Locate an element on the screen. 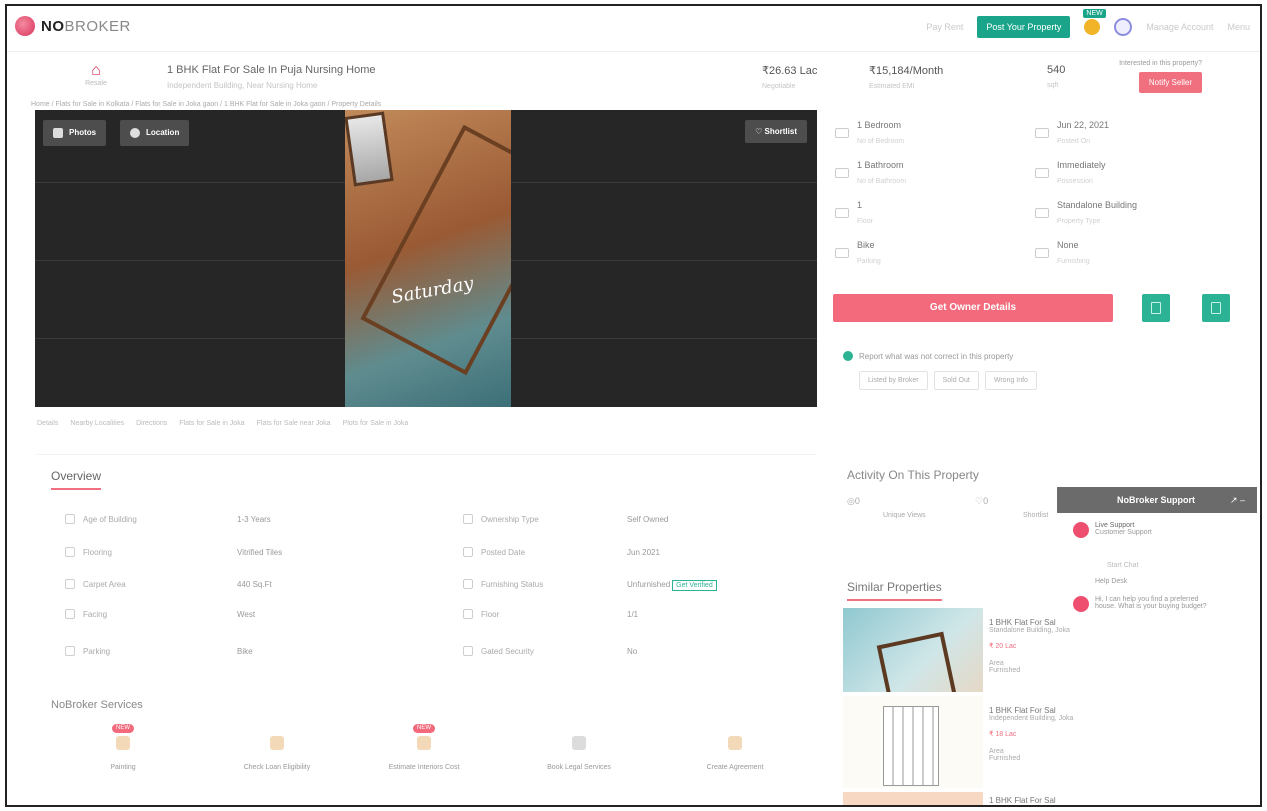  gallery-link: Details is located at coordinates (47, 423).